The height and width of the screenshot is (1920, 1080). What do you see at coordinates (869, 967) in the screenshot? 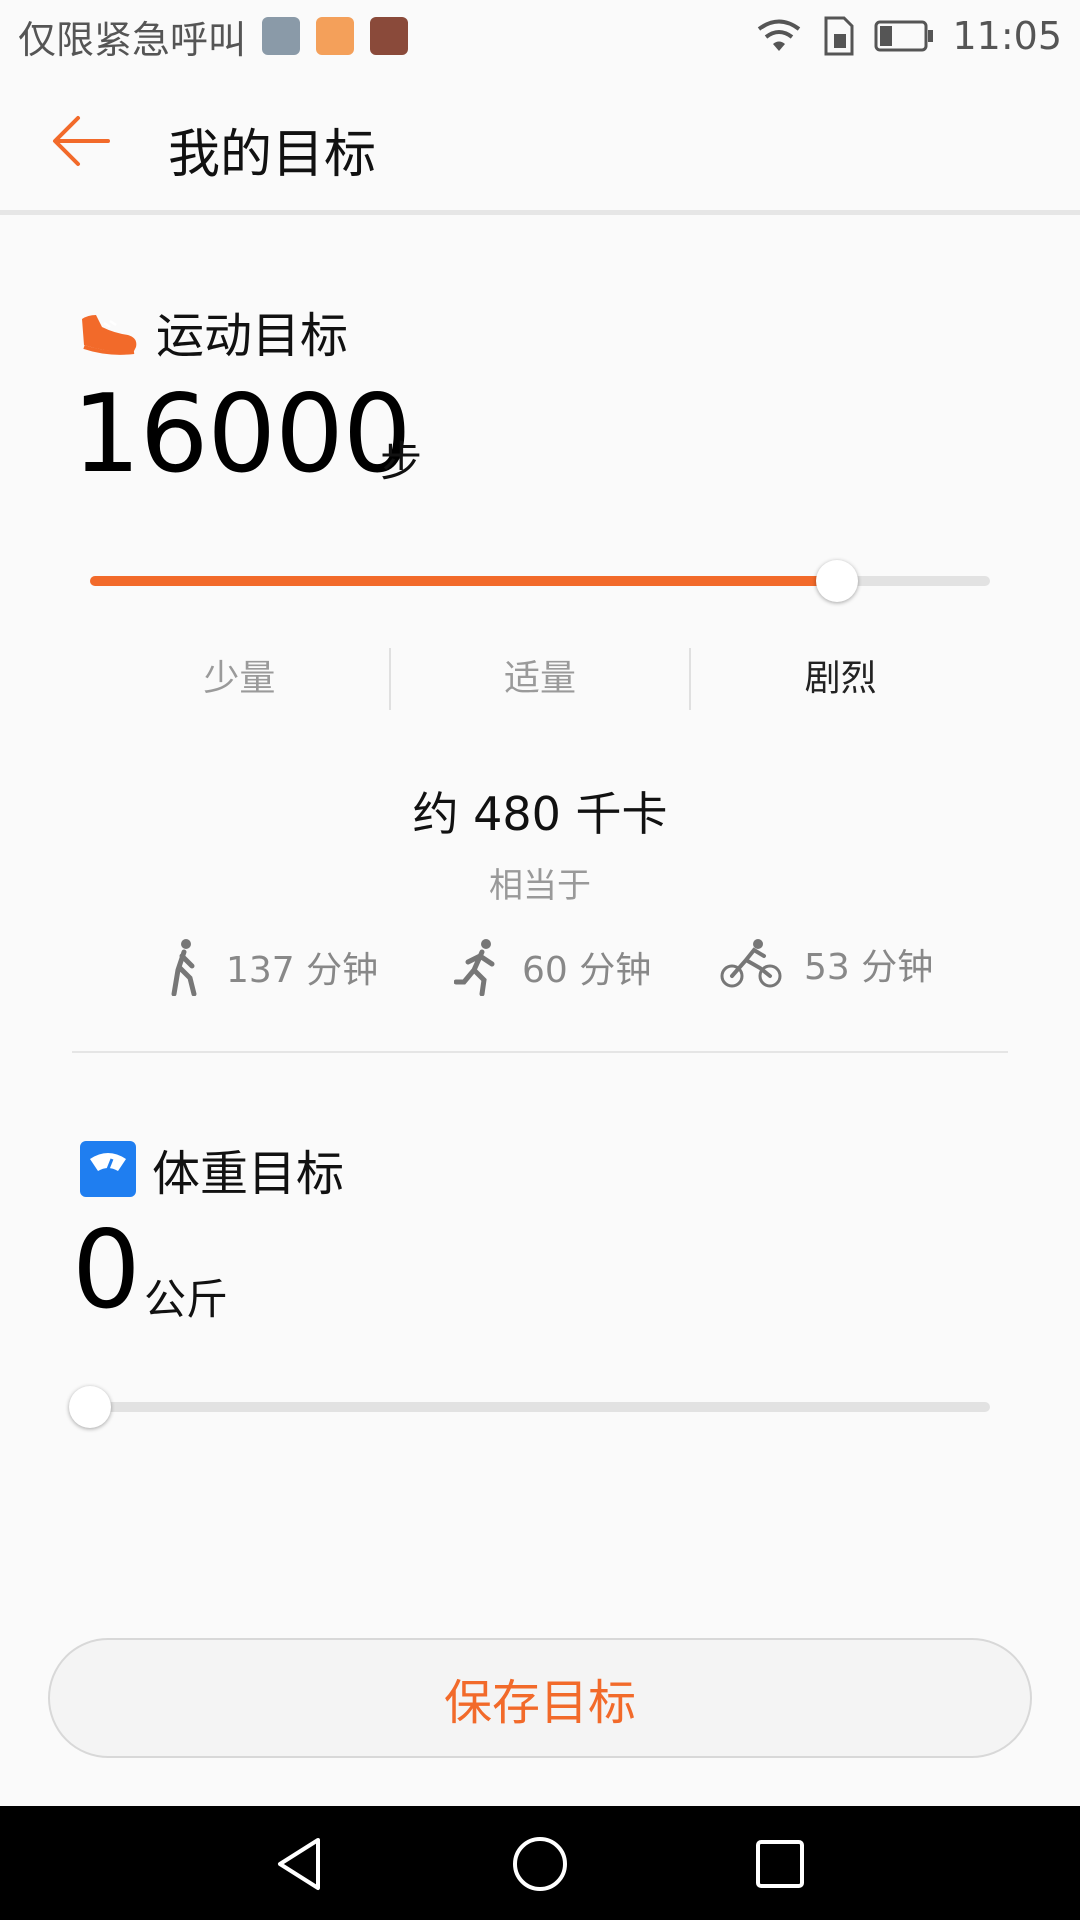
I see `activity-cycling-text: 53 分钟` at bounding box center [869, 967].